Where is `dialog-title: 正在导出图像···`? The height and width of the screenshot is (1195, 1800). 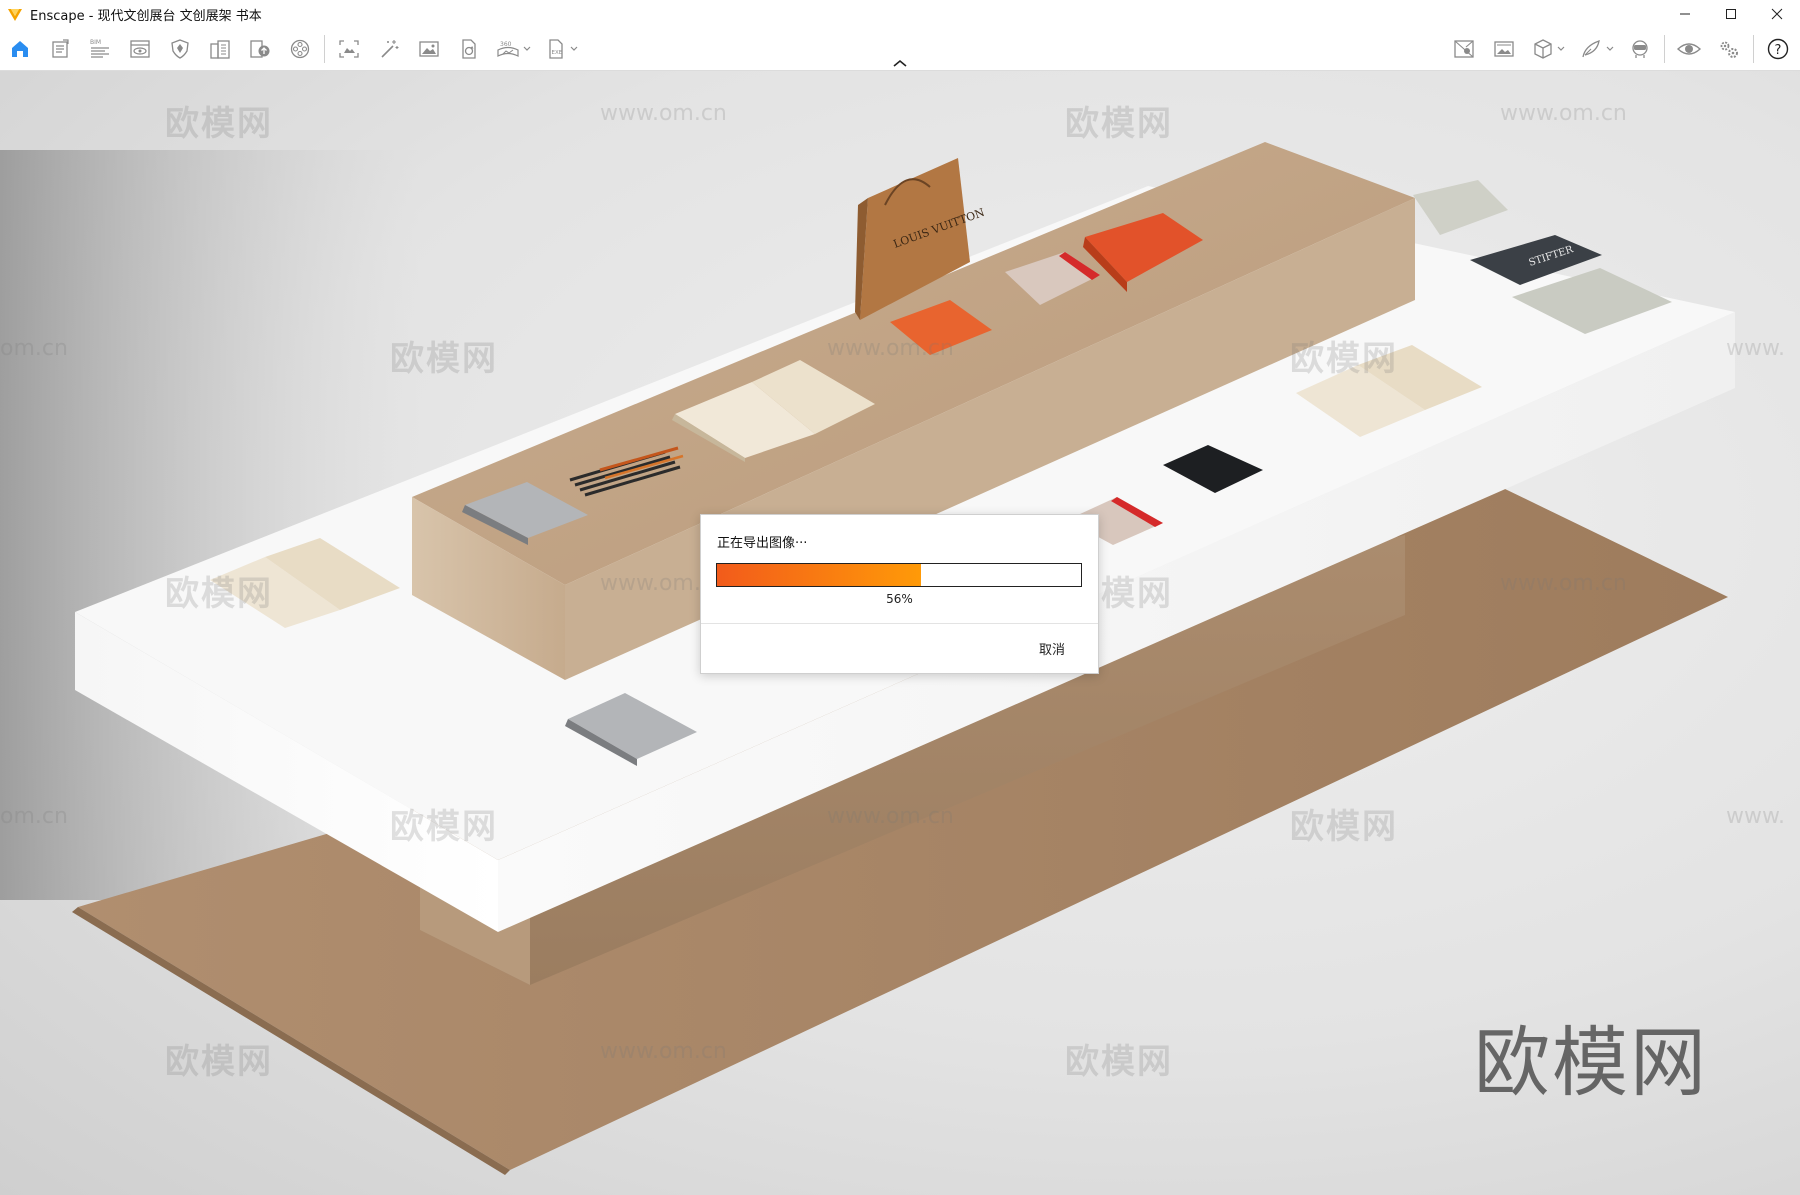 dialog-title: 正在导出图像··· is located at coordinates (762, 543).